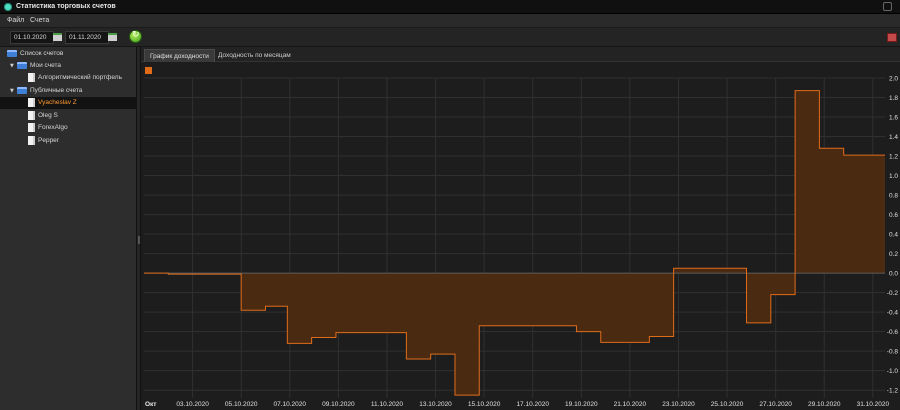 The height and width of the screenshot is (410, 900). Describe the element at coordinates (241, 404) in the screenshot. I see `x-tick-label: 05.10.2020` at that location.